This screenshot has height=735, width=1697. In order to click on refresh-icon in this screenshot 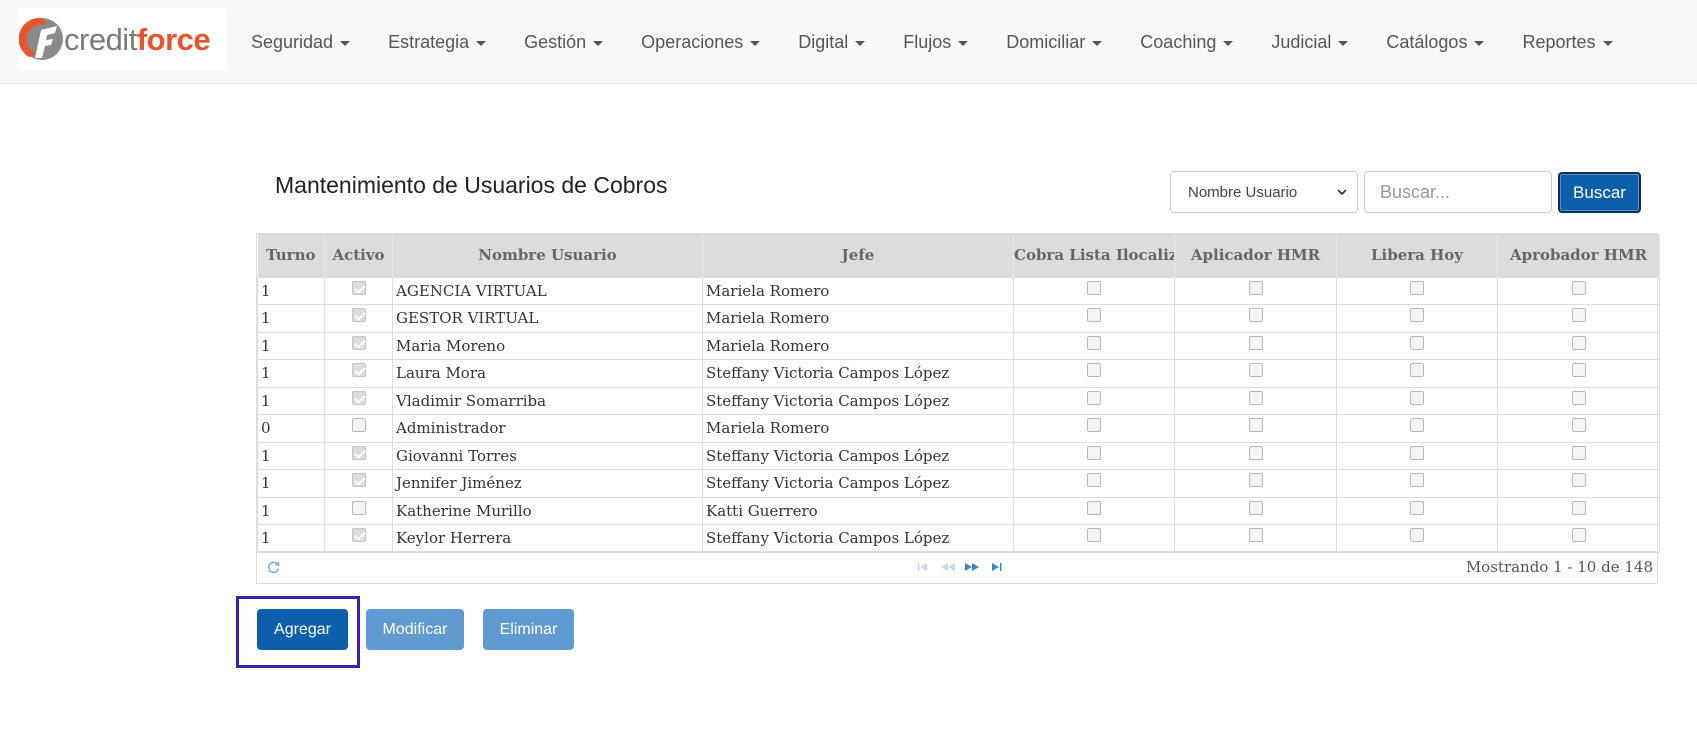, I will do `click(274, 567)`.